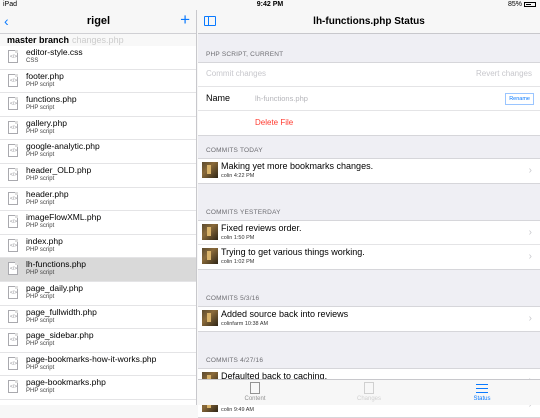  I want to click on file-name: header_OLD.php, so click(59, 169).